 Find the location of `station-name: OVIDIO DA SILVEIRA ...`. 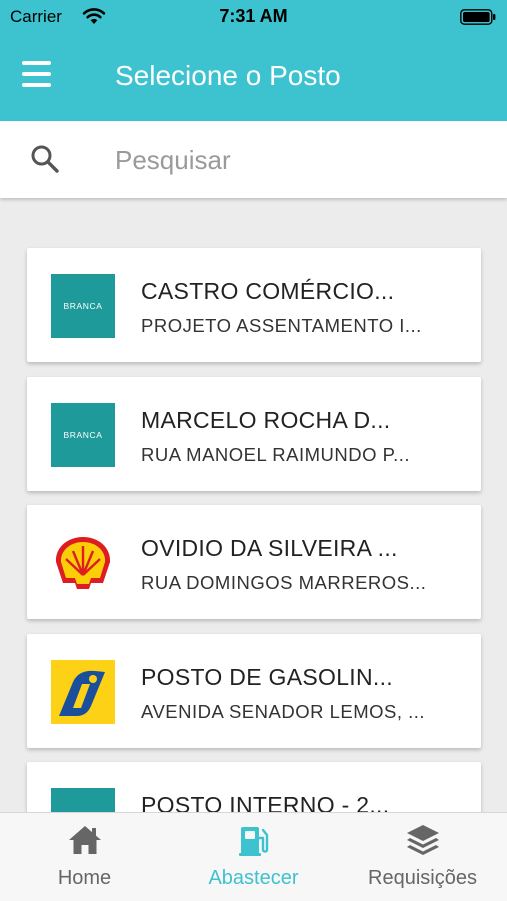

station-name: OVIDIO DA SILVEIRA ... is located at coordinates (269, 548).